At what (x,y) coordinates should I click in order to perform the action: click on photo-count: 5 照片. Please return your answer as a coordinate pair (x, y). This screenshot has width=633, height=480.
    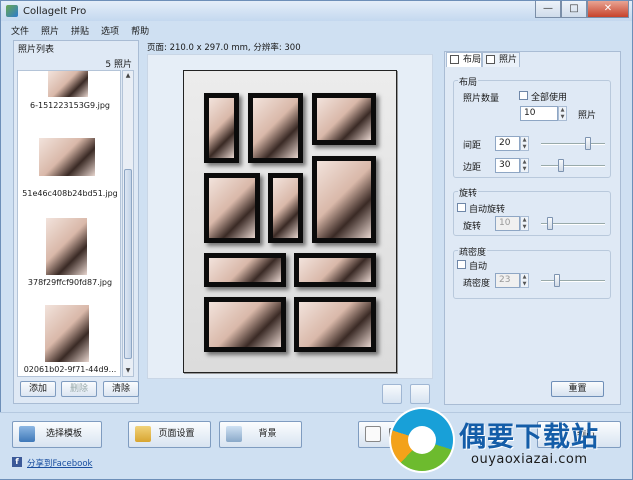
    Looking at the image, I should click on (118, 65).